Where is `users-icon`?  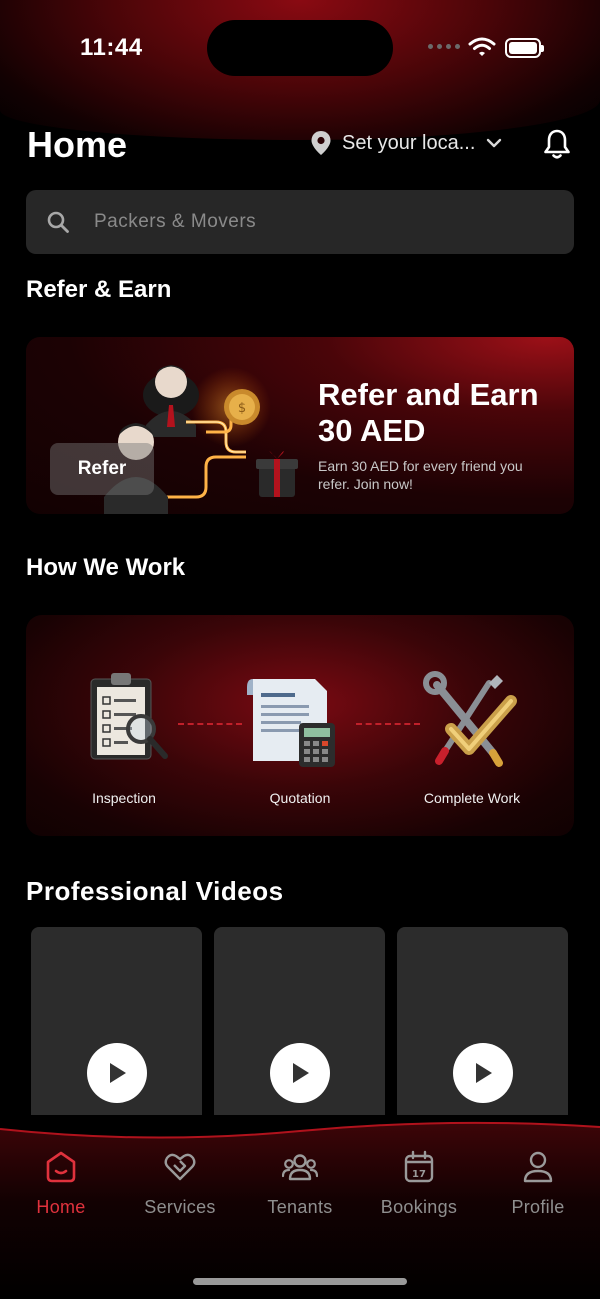 users-icon is located at coordinates (300, 1167).